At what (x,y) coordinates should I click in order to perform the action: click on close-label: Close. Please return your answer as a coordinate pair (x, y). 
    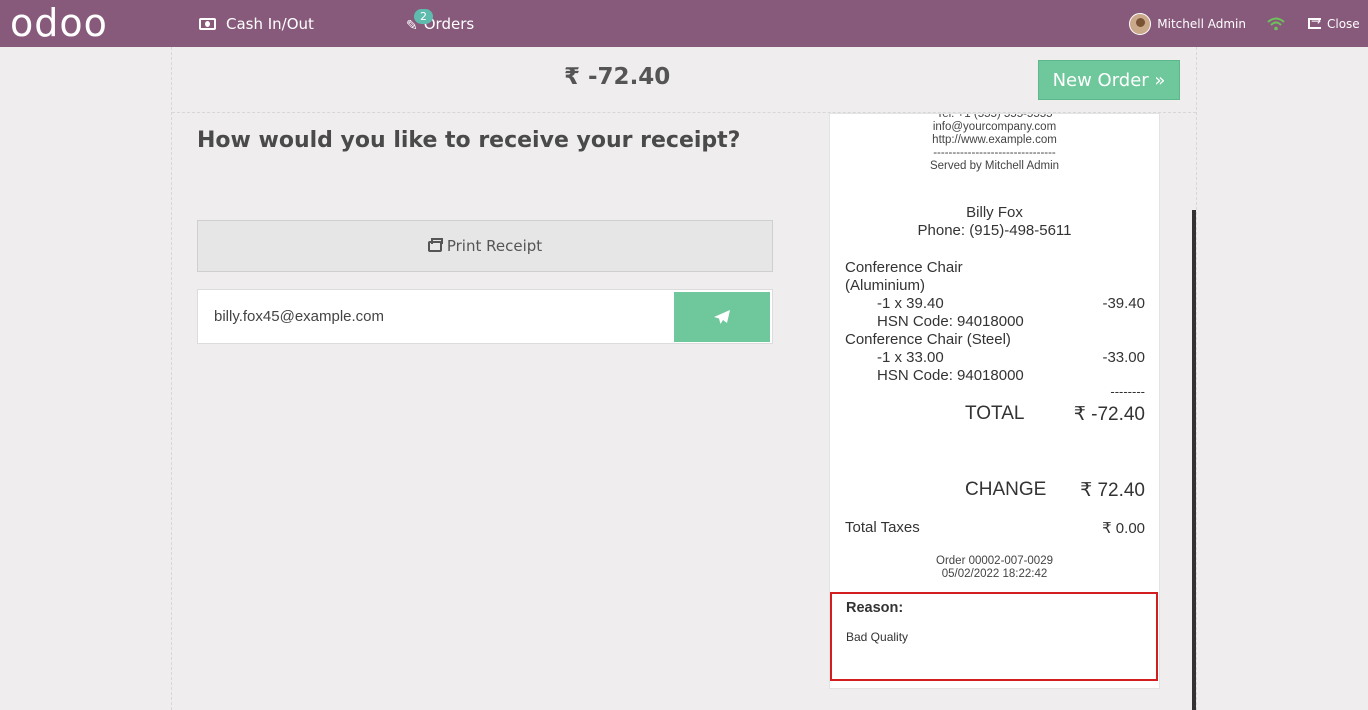
    Looking at the image, I should click on (1343, 23).